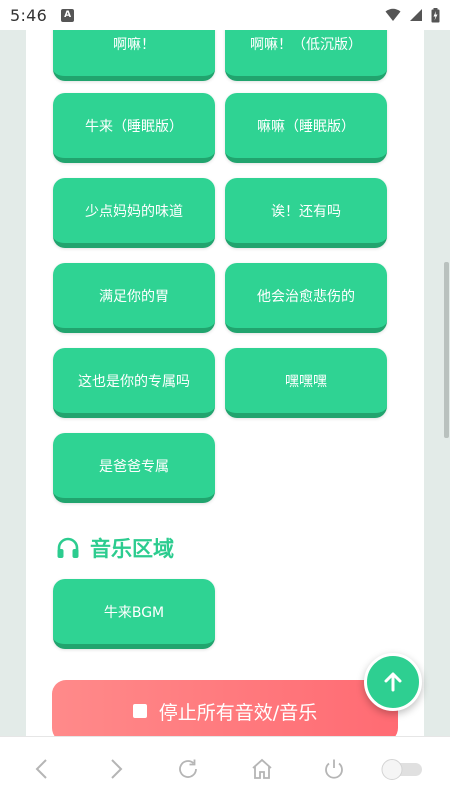 This screenshot has width=450, height=800. I want to click on sound-button-label: 他会治愈悲伤的, so click(306, 296).